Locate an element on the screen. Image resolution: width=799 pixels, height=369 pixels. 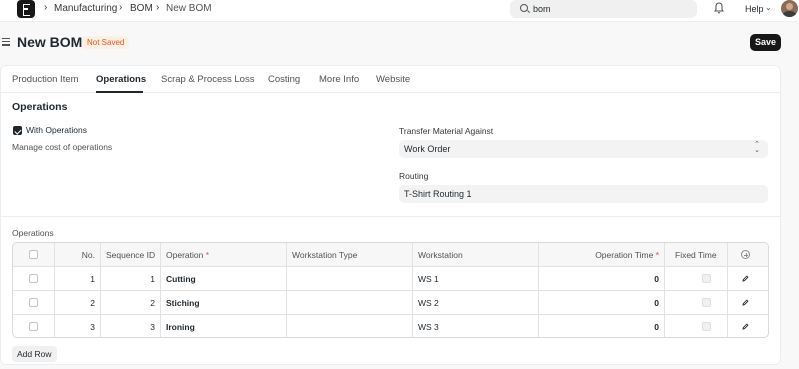
status-badge: Not Saved is located at coordinates (106, 42).